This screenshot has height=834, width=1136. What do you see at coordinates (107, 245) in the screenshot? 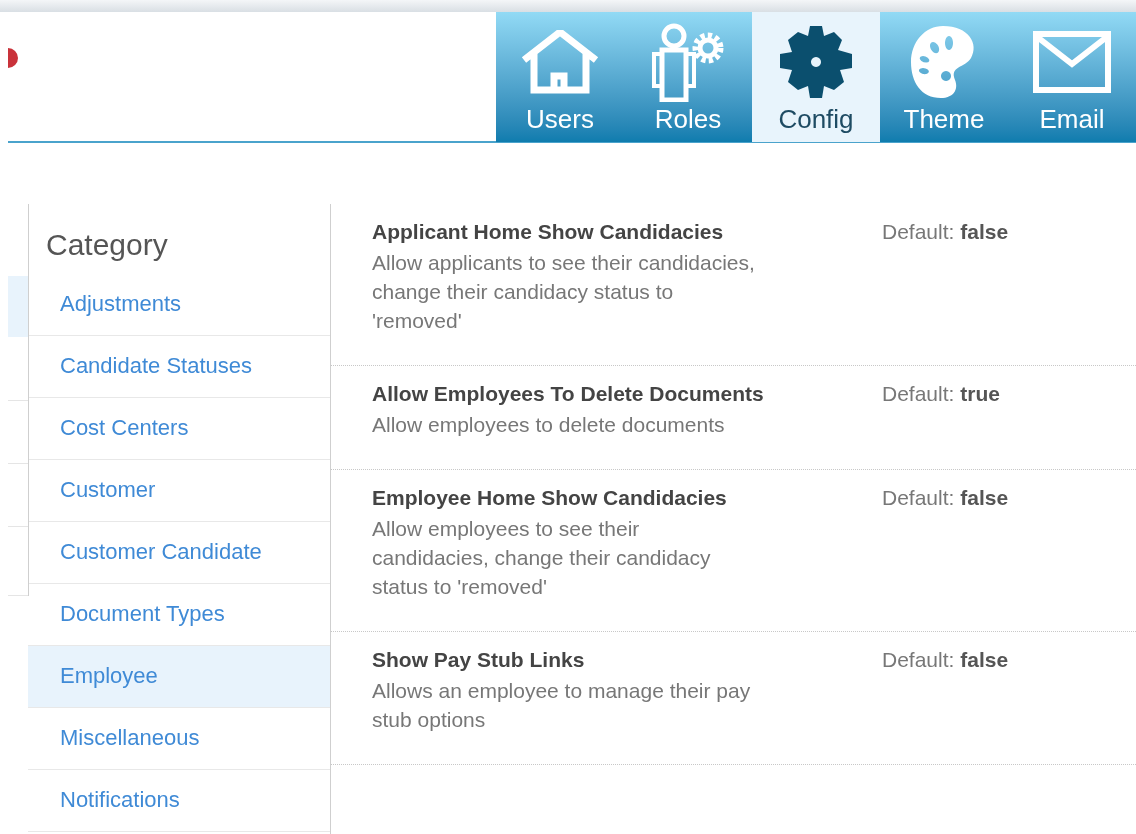
I see `sidebar-heading: Category` at bounding box center [107, 245].